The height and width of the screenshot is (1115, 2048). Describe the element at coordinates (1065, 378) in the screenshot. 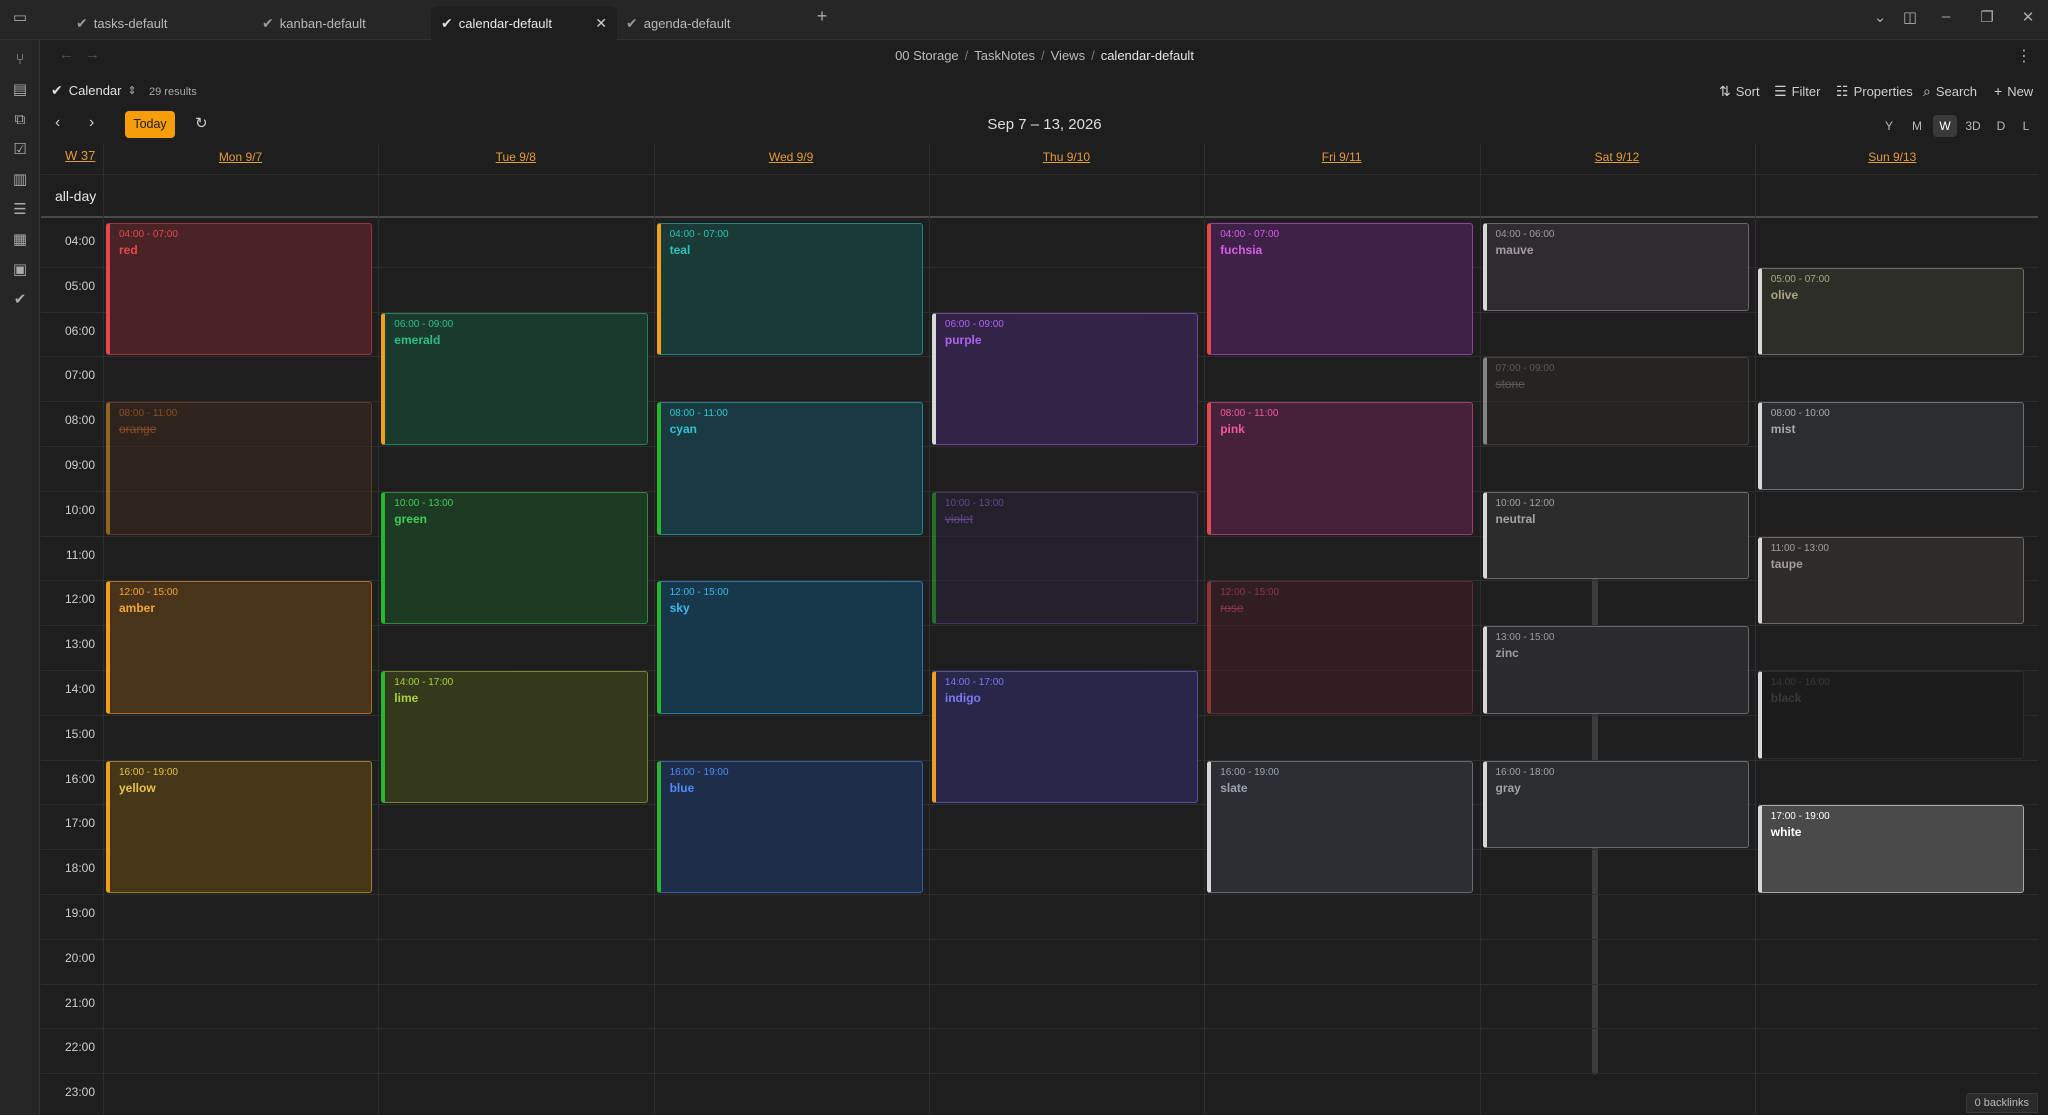

I see `event-purple: 06:00 - 09:00 purple` at that location.